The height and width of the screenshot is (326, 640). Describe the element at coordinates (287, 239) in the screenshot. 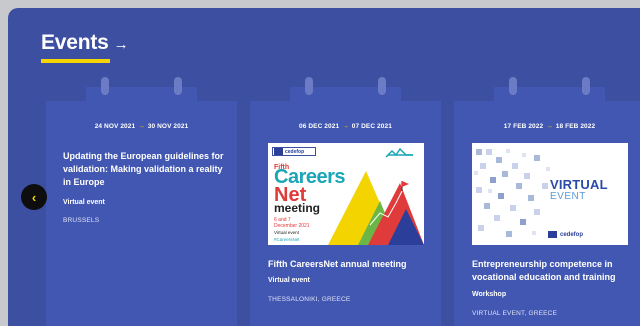

I see `image-hashtag: #CareersNet` at that location.